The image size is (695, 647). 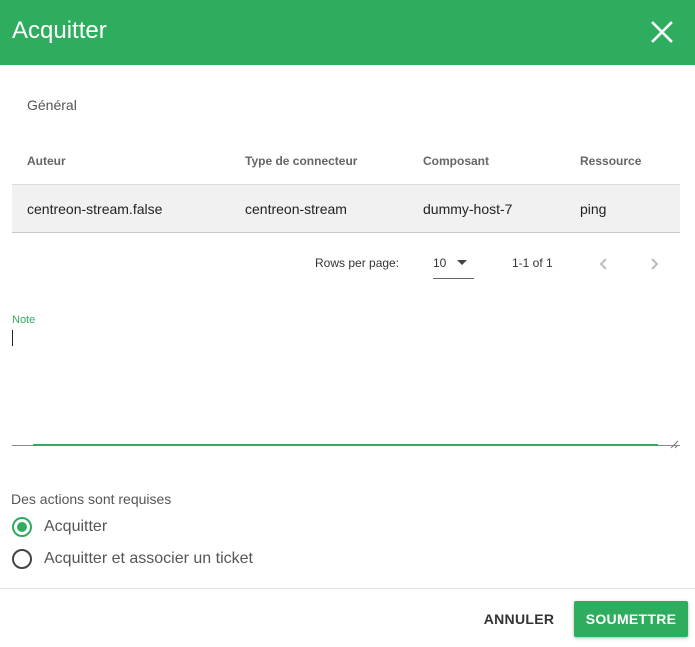 What do you see at coordinates (347, 588) in the screenshot?
I see `footer-divider` at bounding box center [347, 588].